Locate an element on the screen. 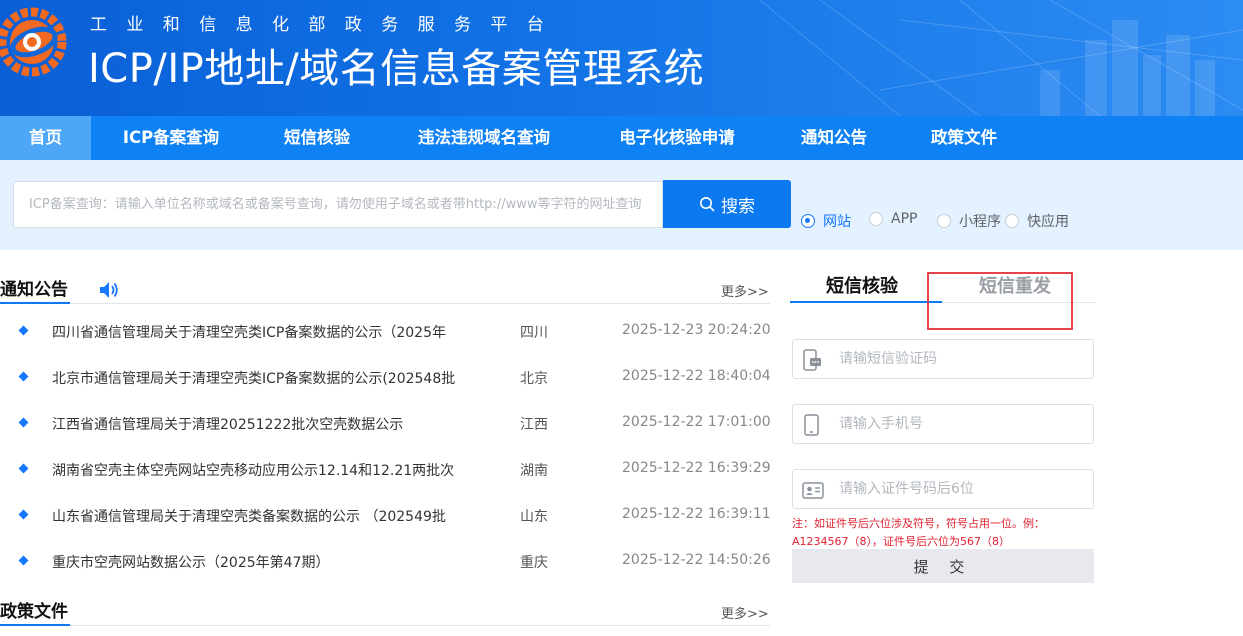 This screenshot has width=1243, height=636. nav-item-icp-query: ICP备案查询 is located at coordinates (171, 138).